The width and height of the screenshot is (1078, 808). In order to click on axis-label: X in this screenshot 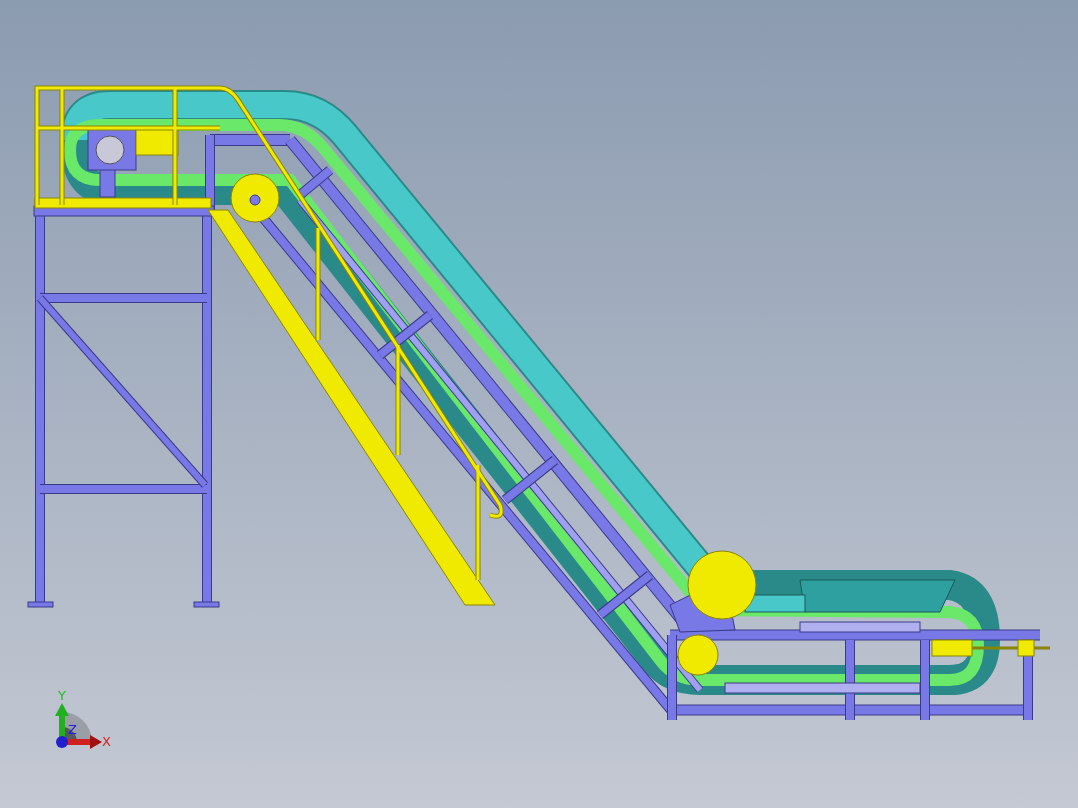, I will do `click(106, 741)`.